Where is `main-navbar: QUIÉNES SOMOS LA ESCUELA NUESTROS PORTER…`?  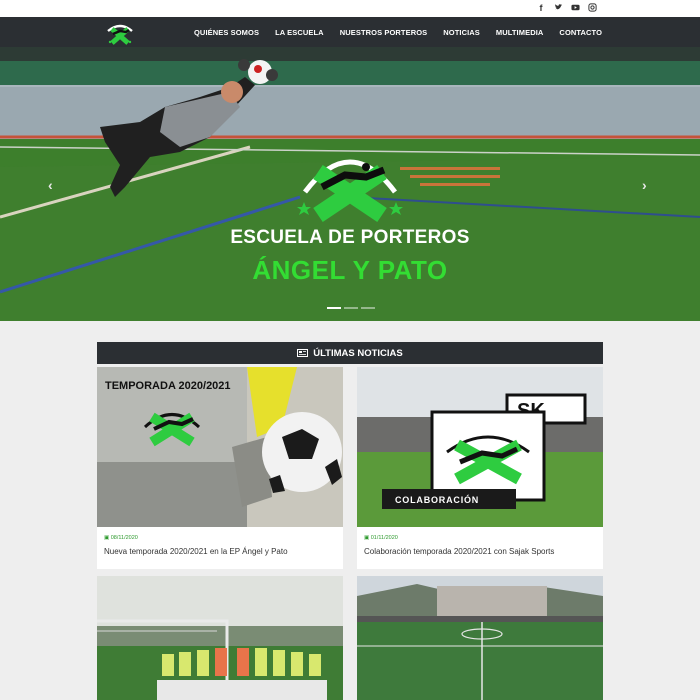 main-navbar: QUIÉNES SOMOS LA ESCUELA NUESTROS PORTER… is located at coordinates (350, 32).